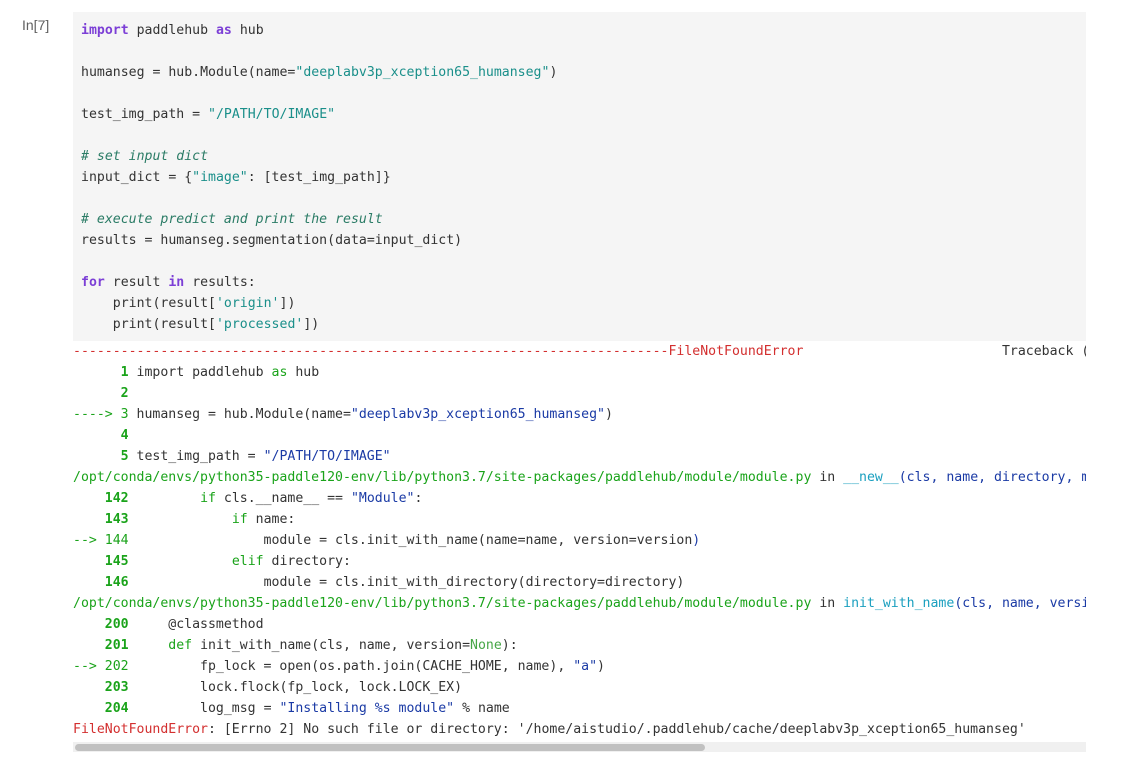 The image size is (1137, 762). I want to click on code-token: "image", so click(220, 177).